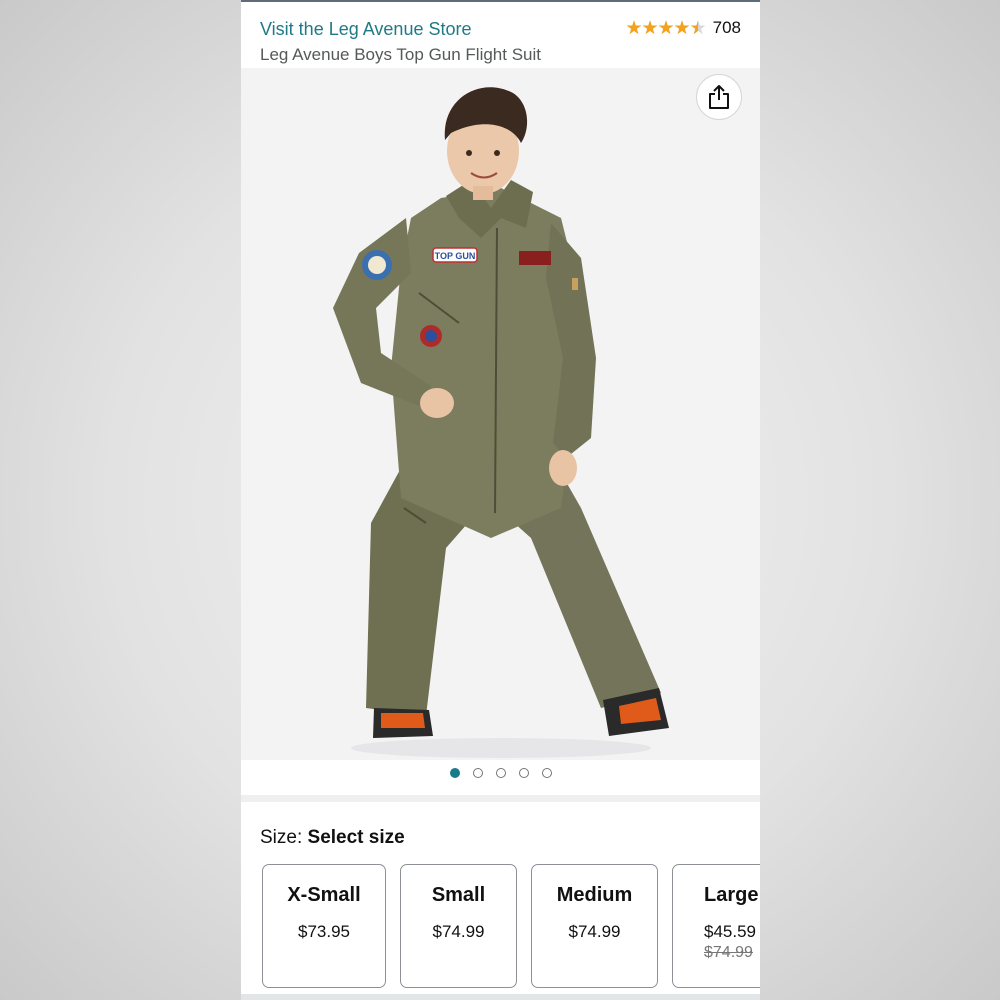 This screenshot has height=1000, width=1000. Describe the element at coordinates (500, 997) in the screenshot. I see `bottom-divider` at that location.